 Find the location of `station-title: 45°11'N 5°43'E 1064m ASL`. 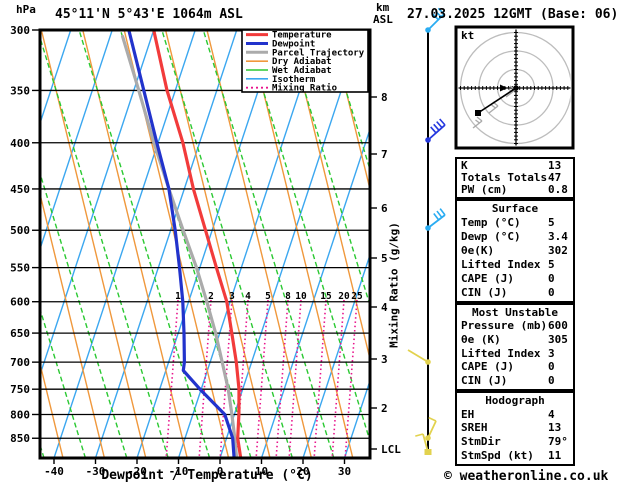

station-title: 45°11'N 5°43'E 1064m ASL is located at coordinates (149, 14).